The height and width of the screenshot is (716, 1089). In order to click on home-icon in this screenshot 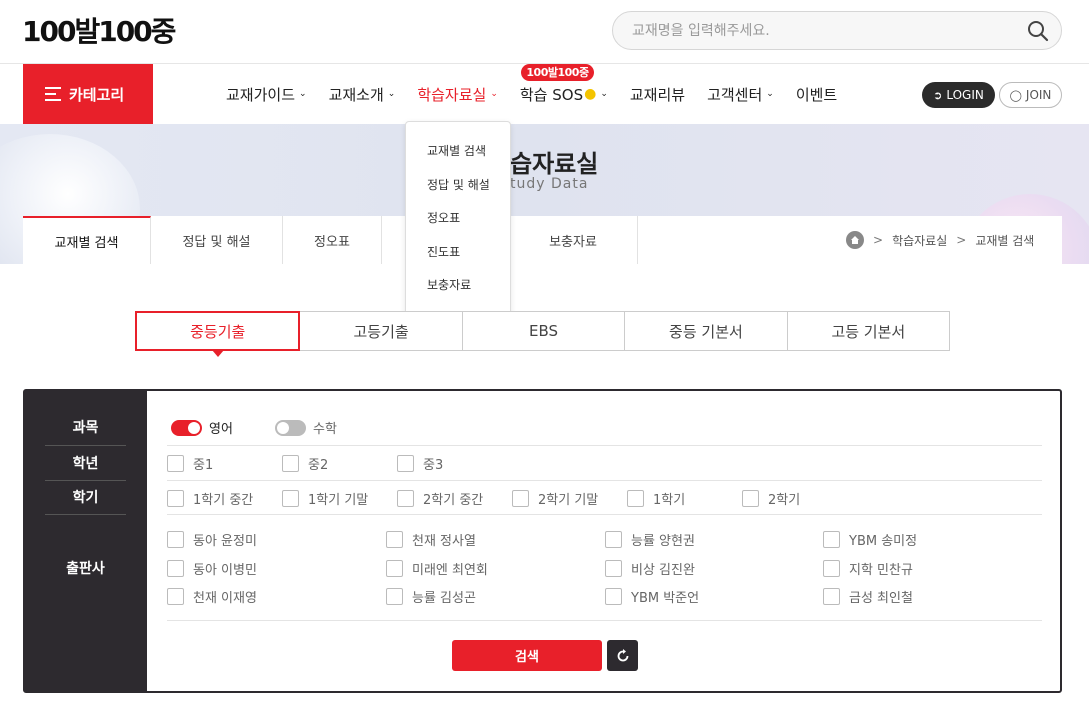, I will do `click(855, 240)`.